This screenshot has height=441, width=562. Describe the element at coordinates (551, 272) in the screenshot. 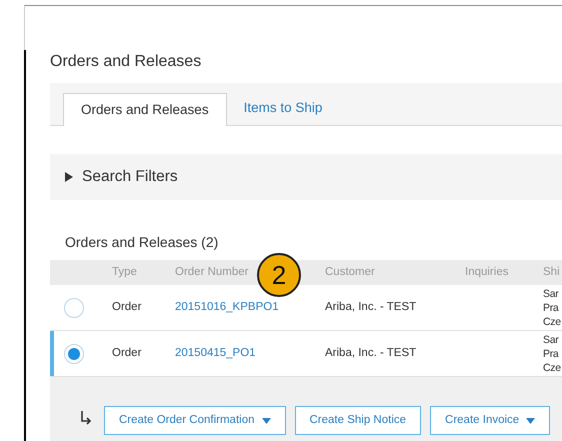

I see `column-header: Shi` at that location.